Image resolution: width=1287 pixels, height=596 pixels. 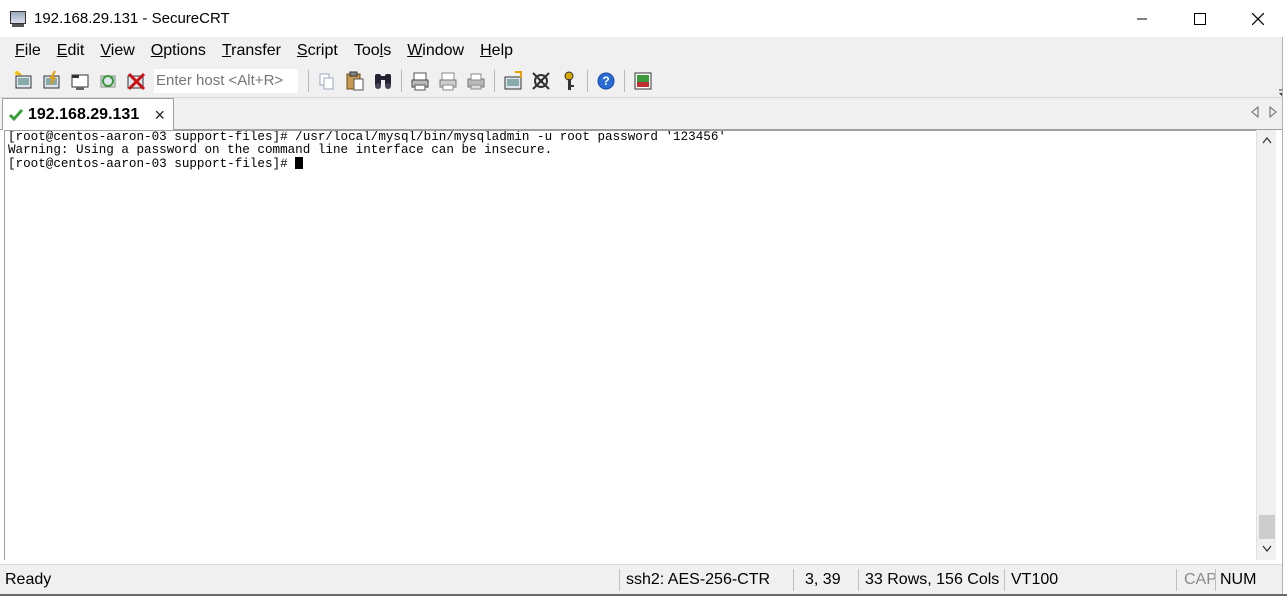 I want to click on menu-file: File, so click(x=28, y=51).